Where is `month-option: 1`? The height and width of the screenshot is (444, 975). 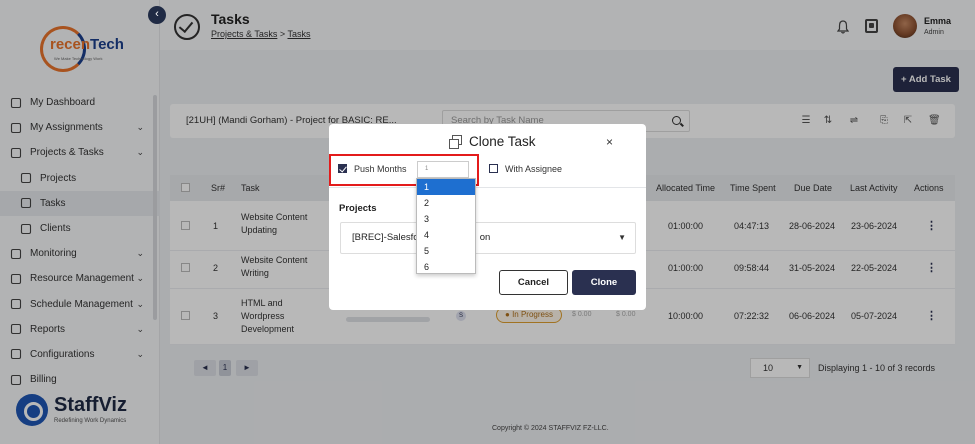 month-option: 1 is located at coordinates (446, 187).